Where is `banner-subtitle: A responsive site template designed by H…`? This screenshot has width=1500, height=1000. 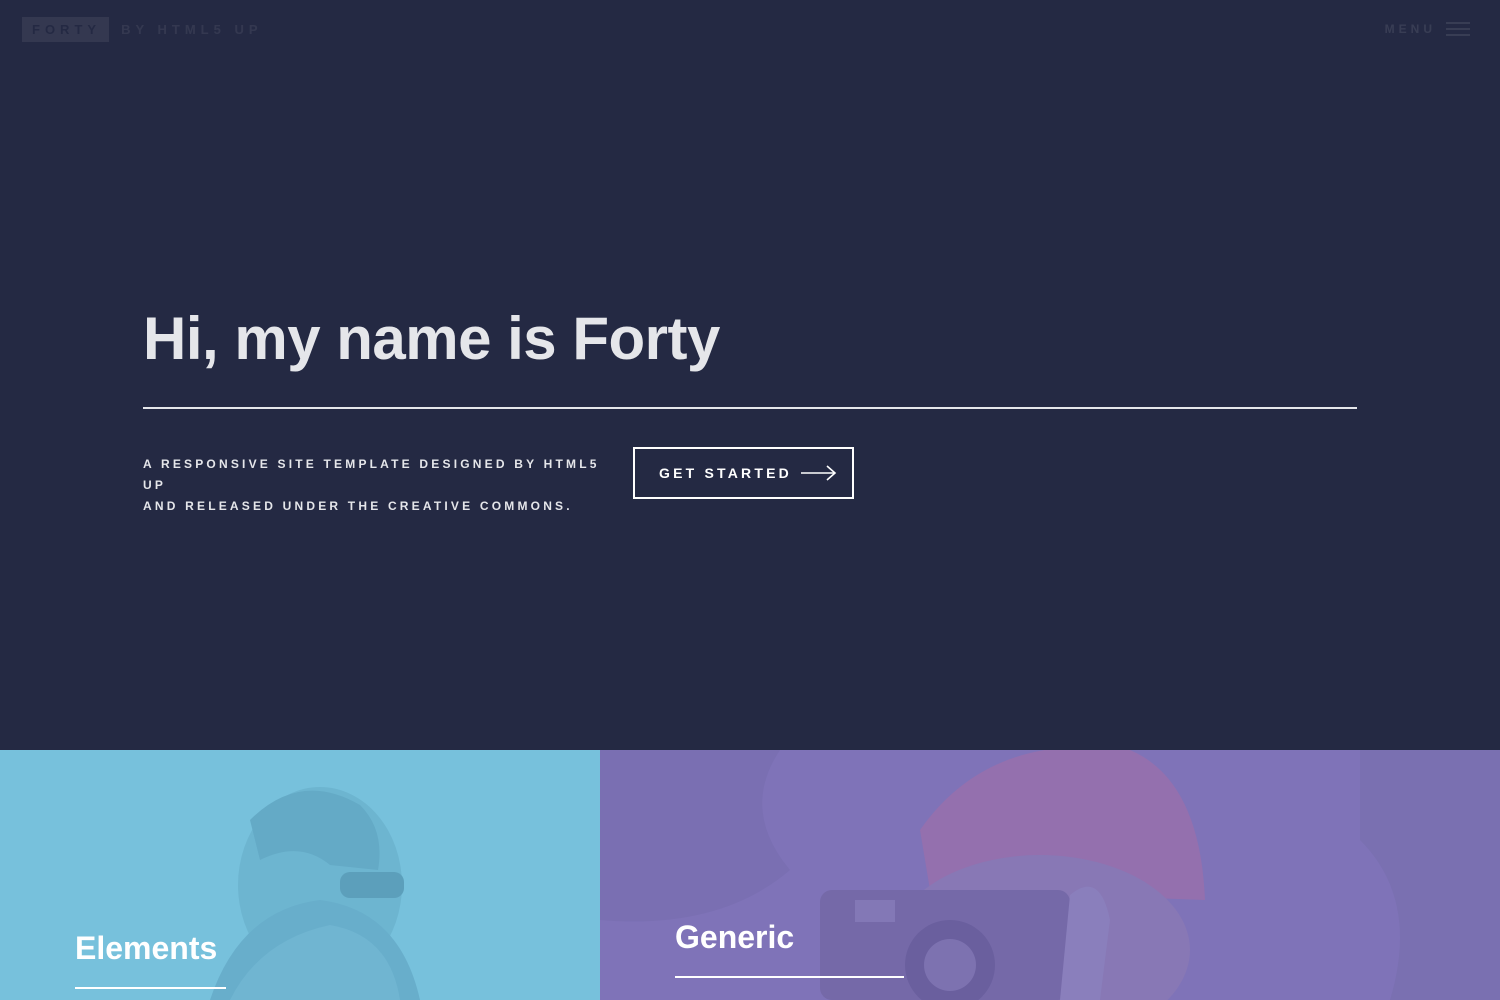
banner-subtitle: A responsive site template designed by H… is located at coordinates (383, 485).